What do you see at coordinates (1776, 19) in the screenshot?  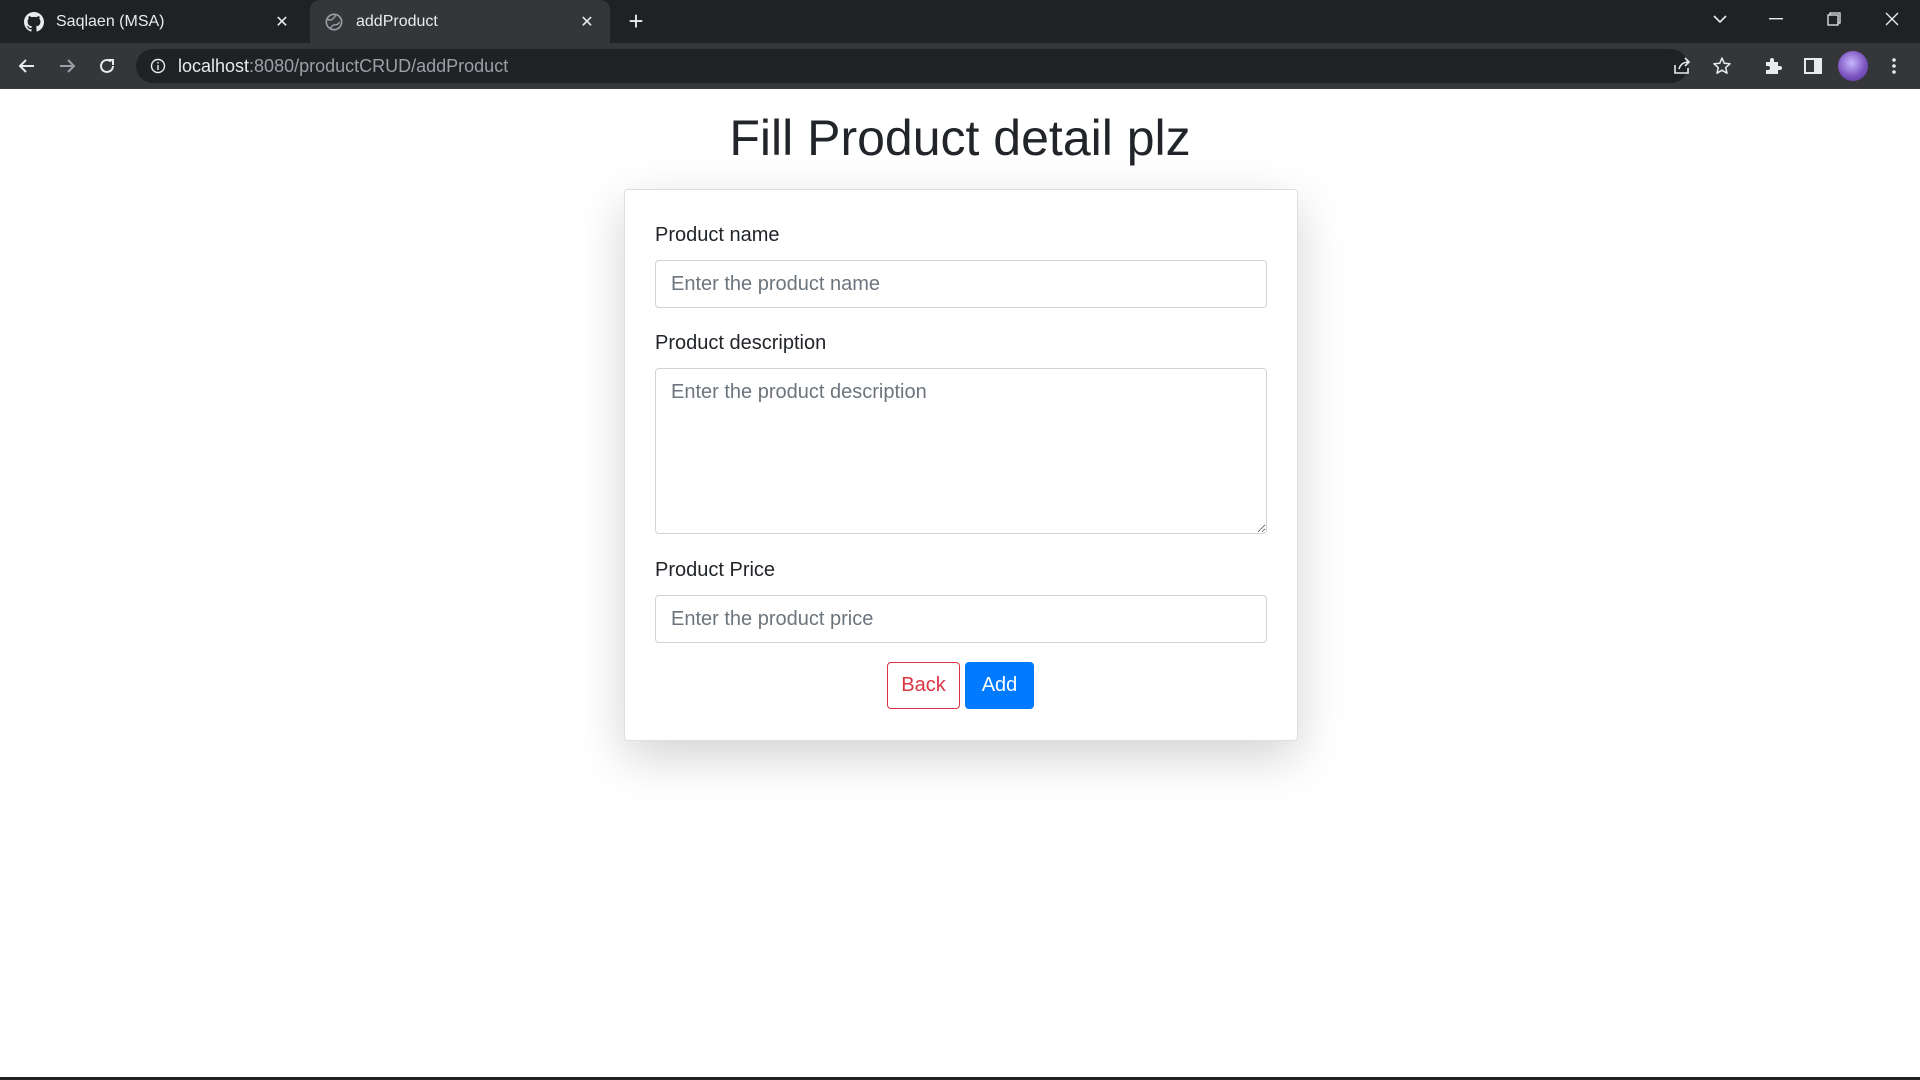 I see `minimize-icon` at bounding box center [1776, 19].